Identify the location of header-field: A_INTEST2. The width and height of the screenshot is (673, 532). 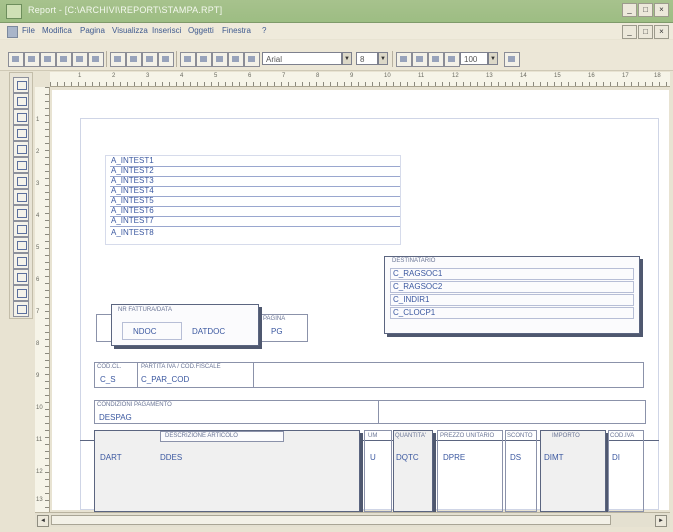
(132, 170).